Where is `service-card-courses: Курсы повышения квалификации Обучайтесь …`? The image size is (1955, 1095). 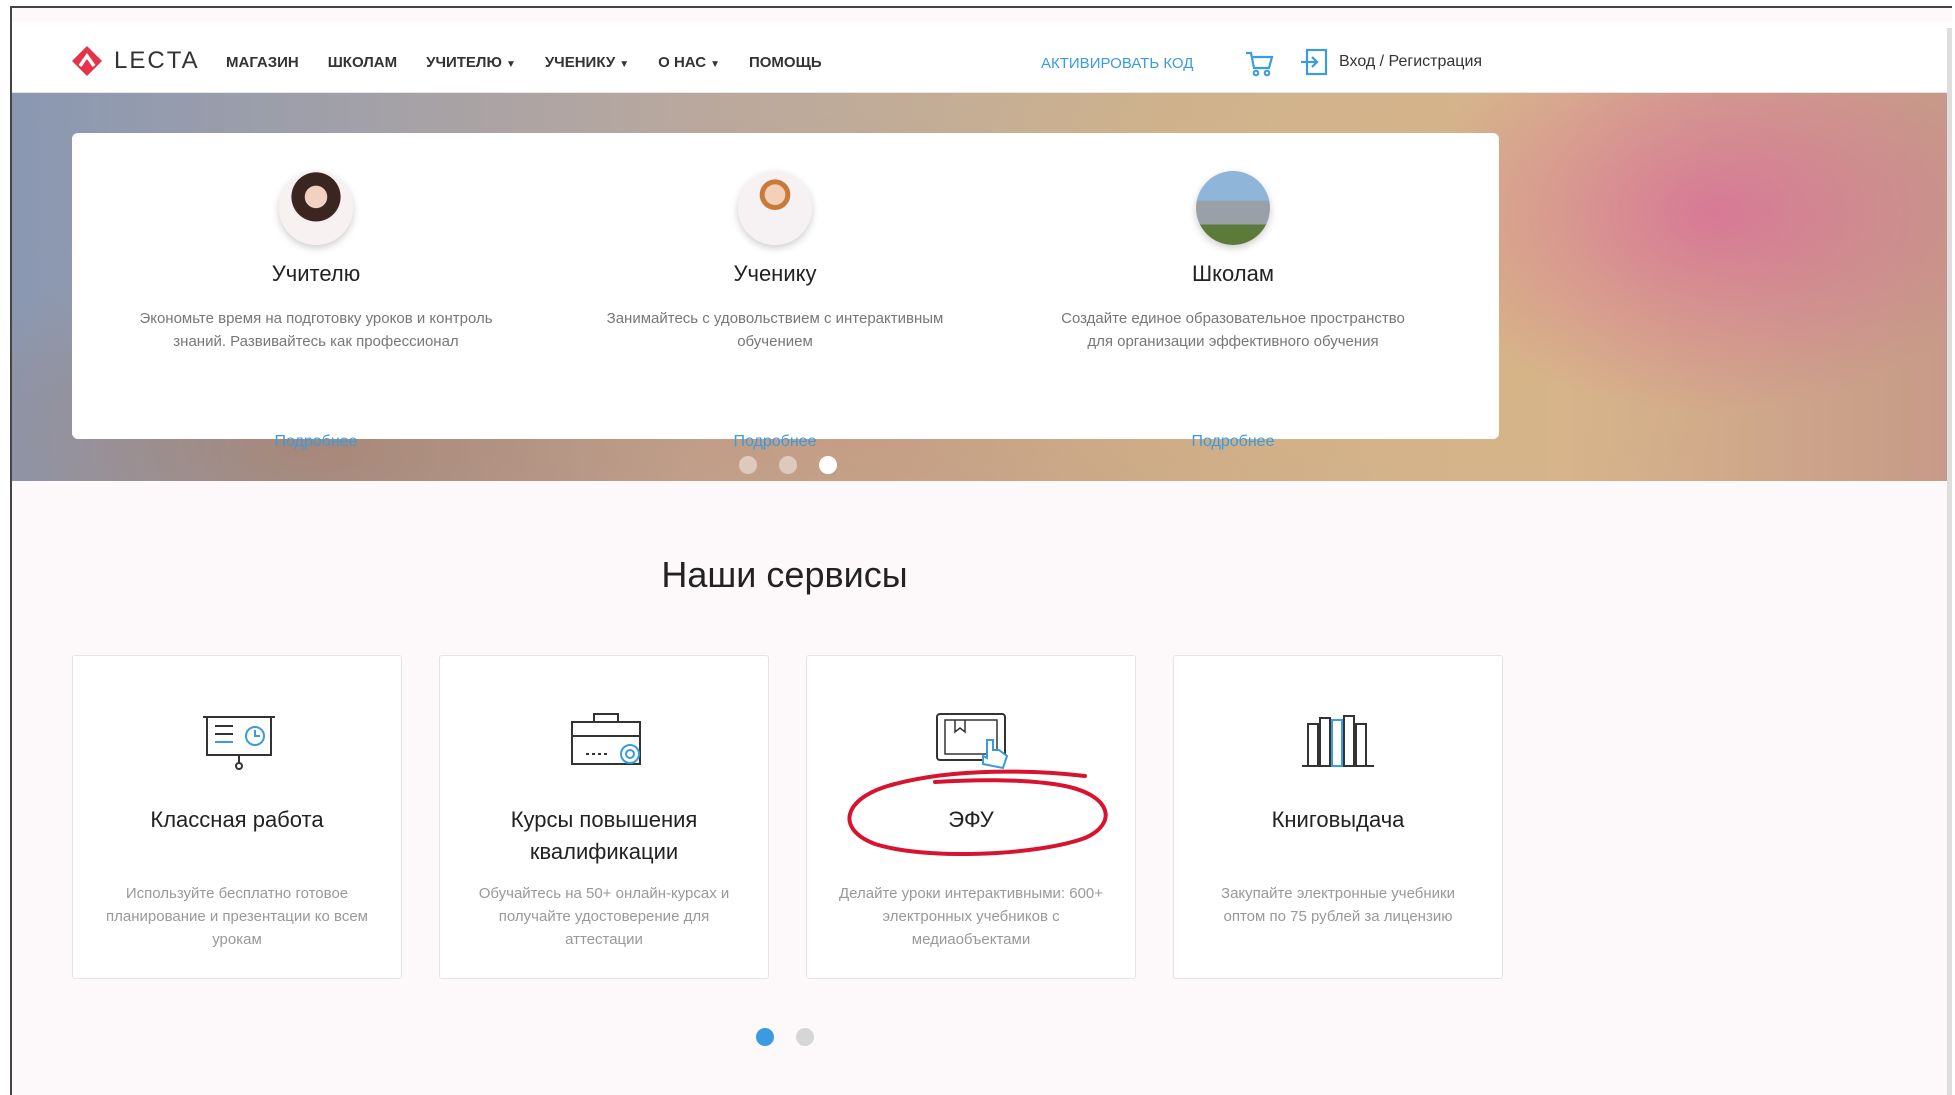
service-card-courses: Курсы повышения квалификации Обучайтесь … is located at coordinates (604, 817).